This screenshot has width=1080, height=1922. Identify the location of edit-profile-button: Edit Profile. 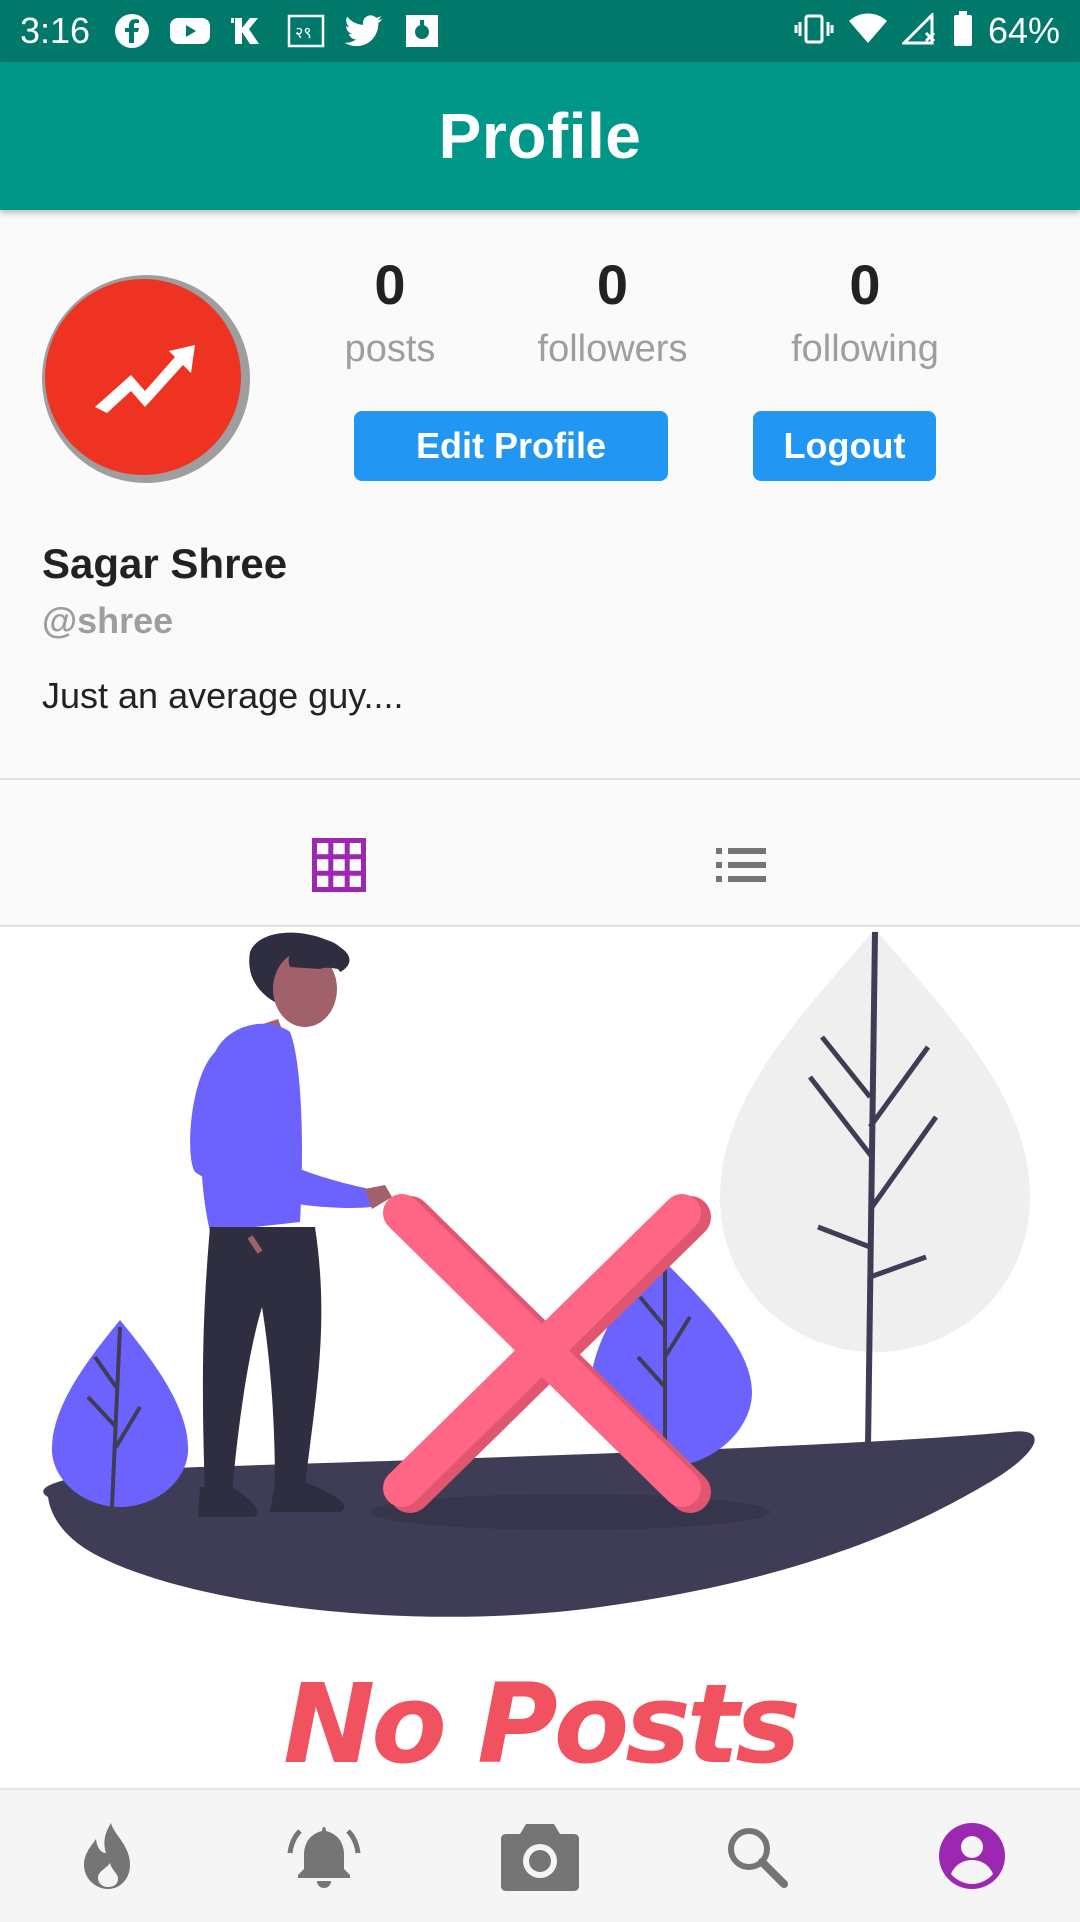
(511, 446).